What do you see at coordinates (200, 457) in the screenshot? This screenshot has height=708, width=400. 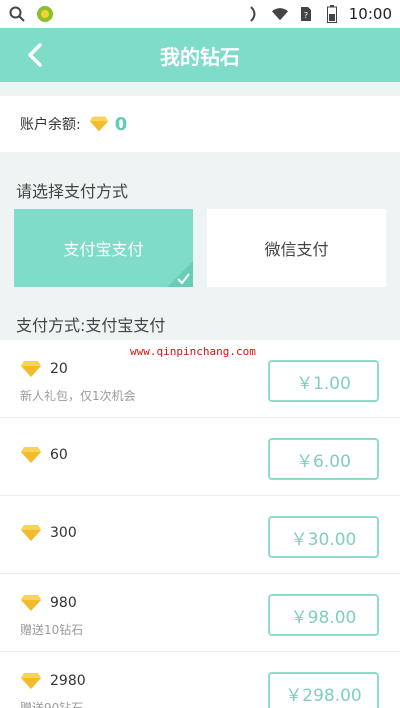 I see `list-item: 60 ￥6.00` at bounding box center [200, 457].